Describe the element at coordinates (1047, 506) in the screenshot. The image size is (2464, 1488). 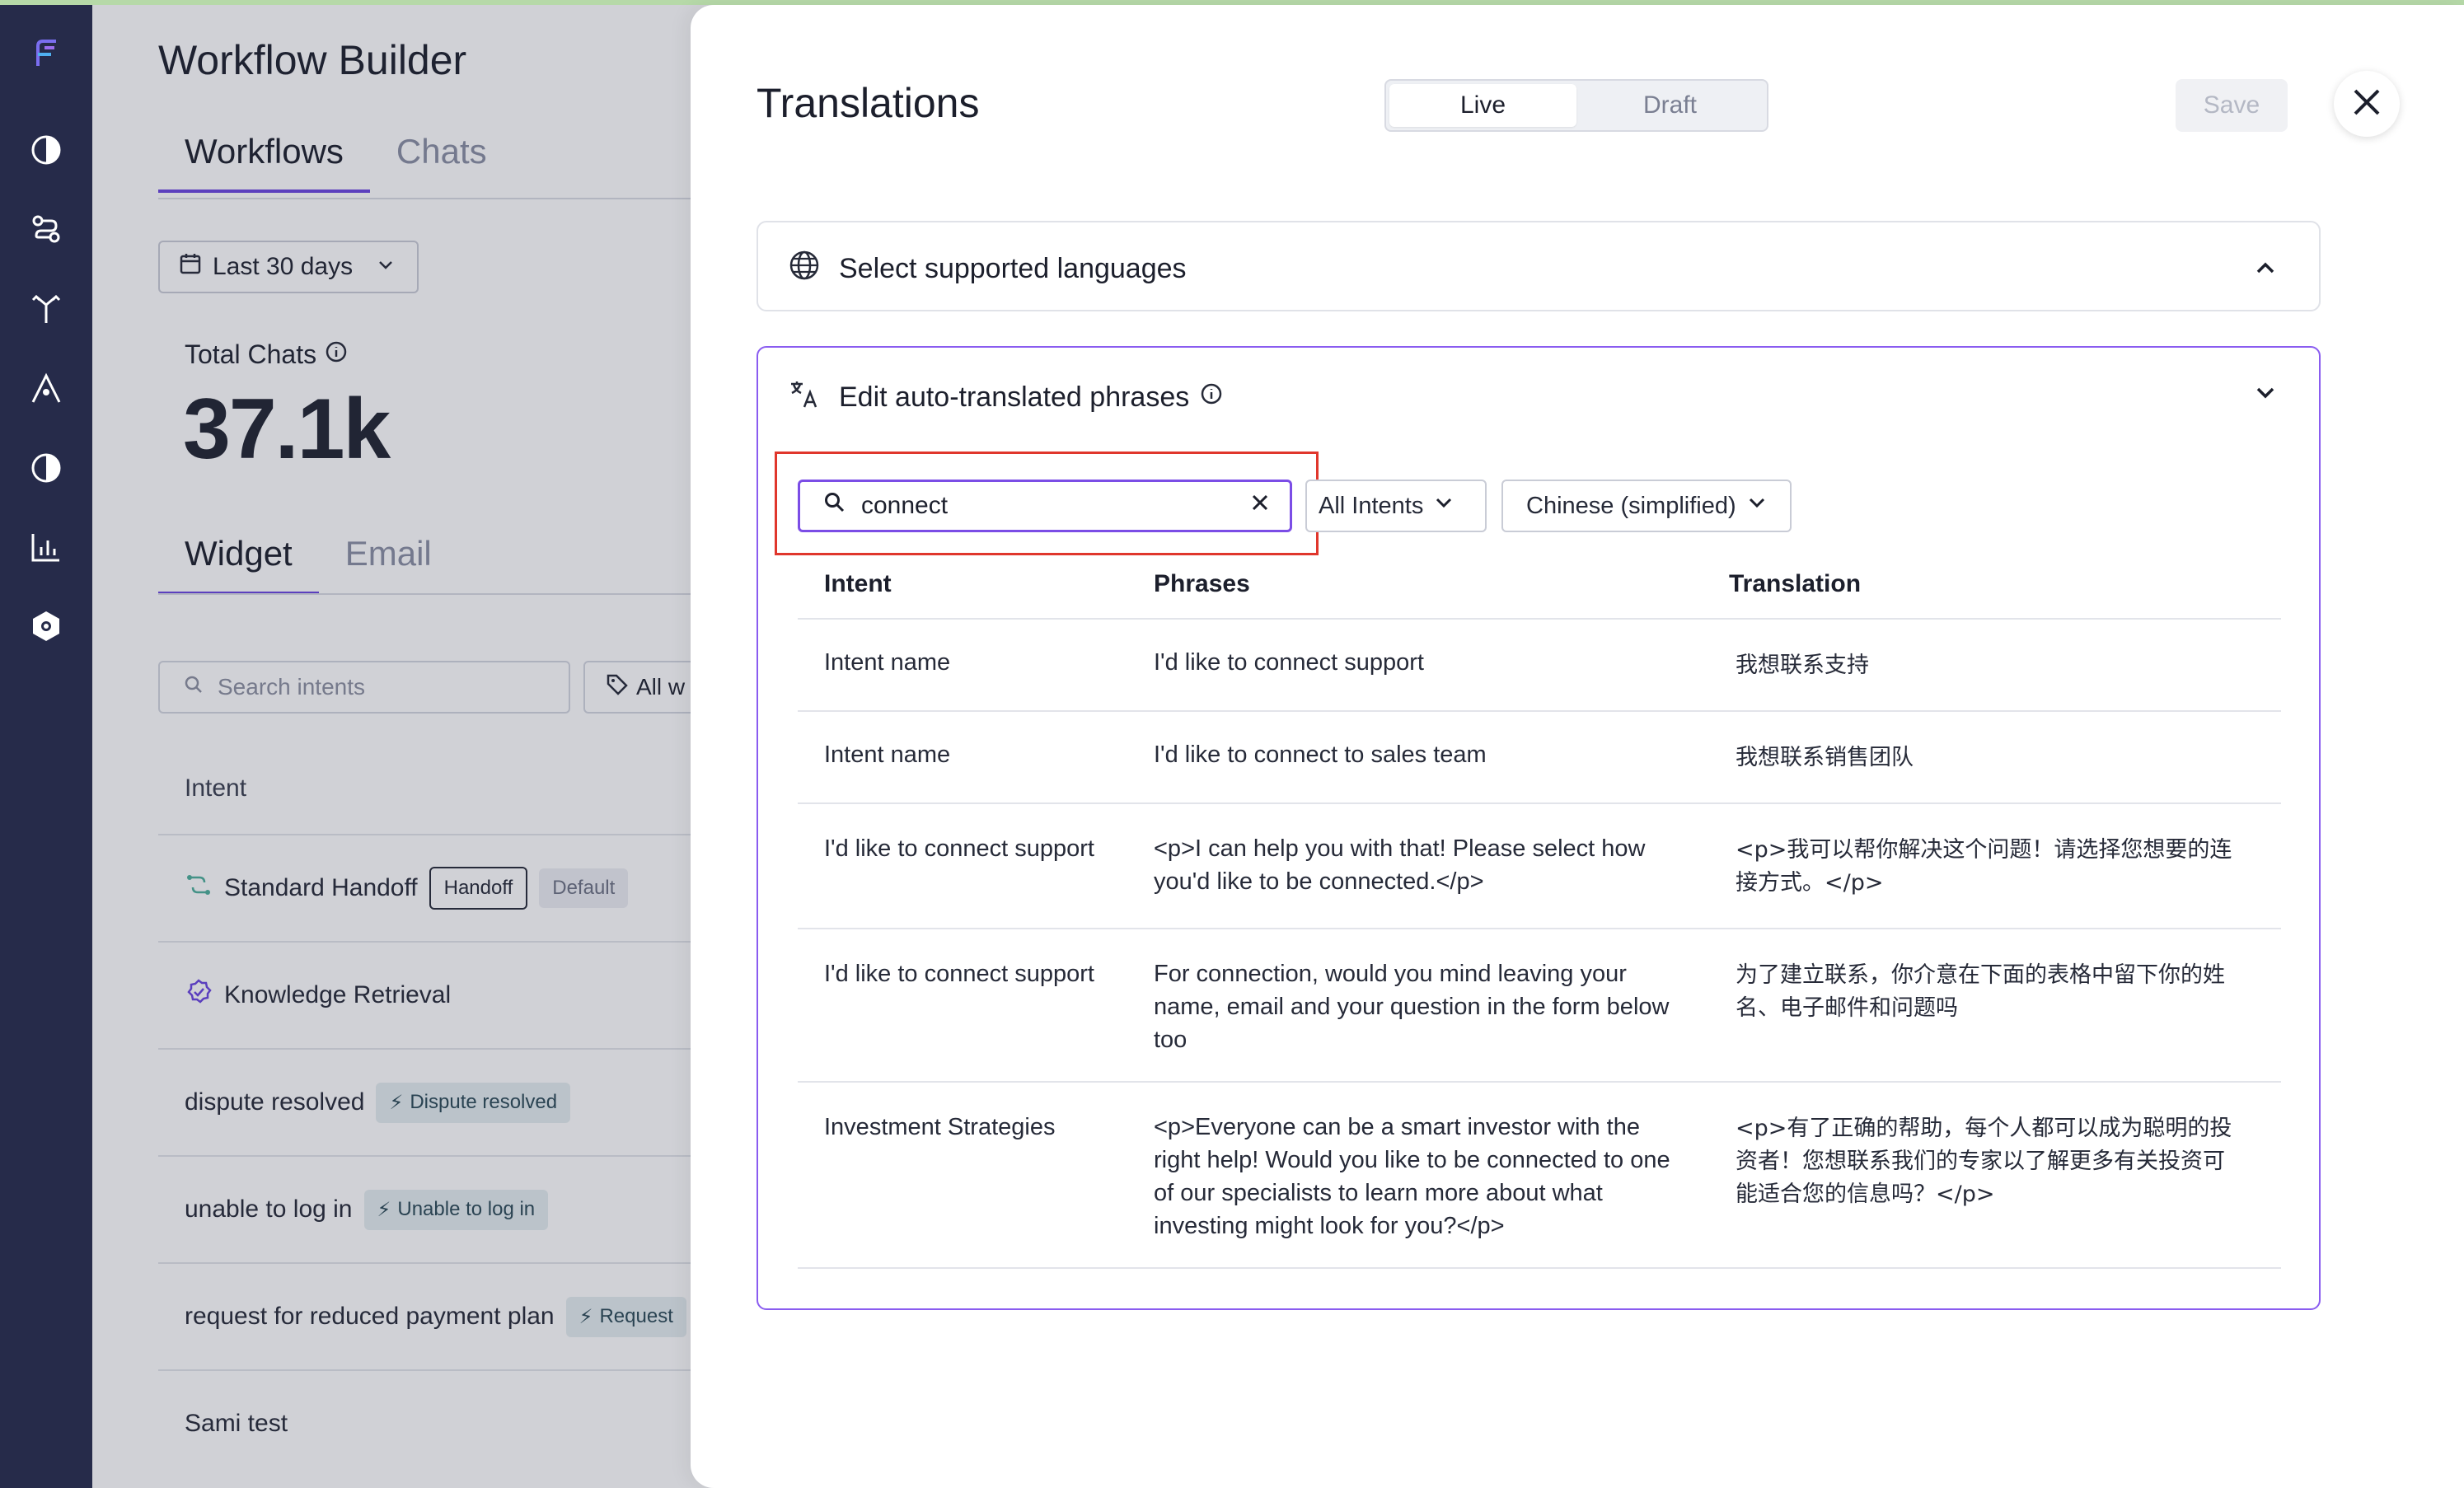
I see `search-input` at that location.